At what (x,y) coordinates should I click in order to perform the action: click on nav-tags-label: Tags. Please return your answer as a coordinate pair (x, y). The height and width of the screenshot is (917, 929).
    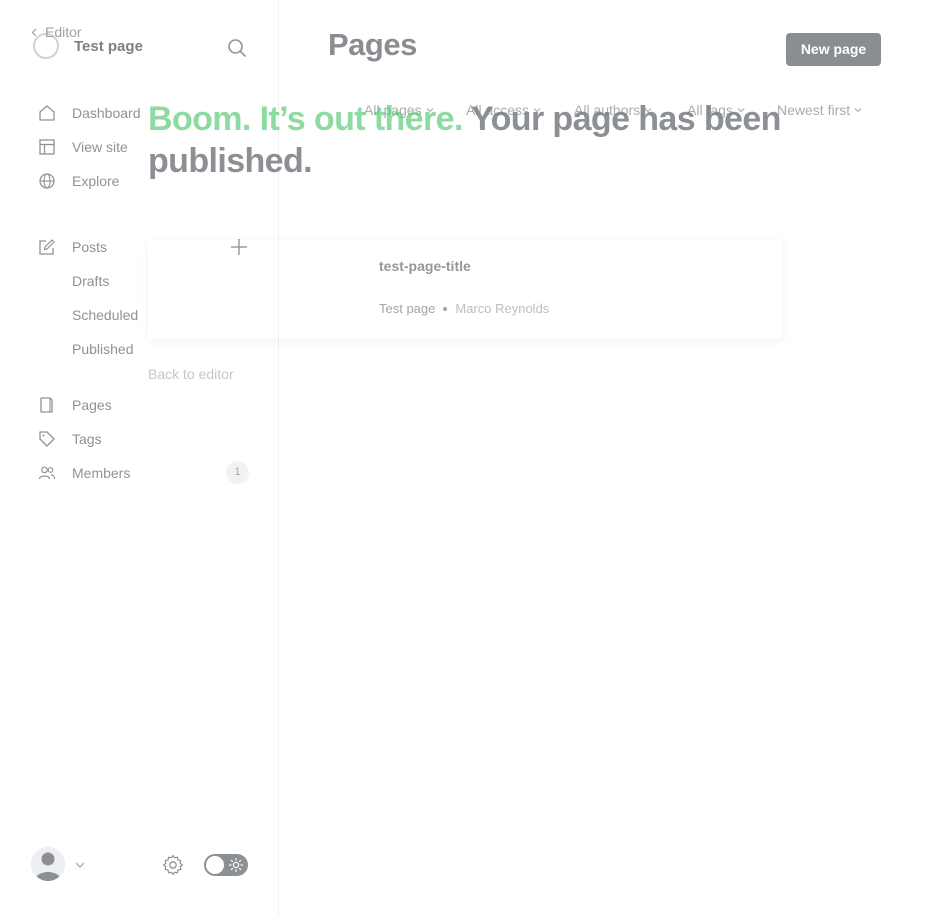
    Looking at the image, I should click on (87, 439).